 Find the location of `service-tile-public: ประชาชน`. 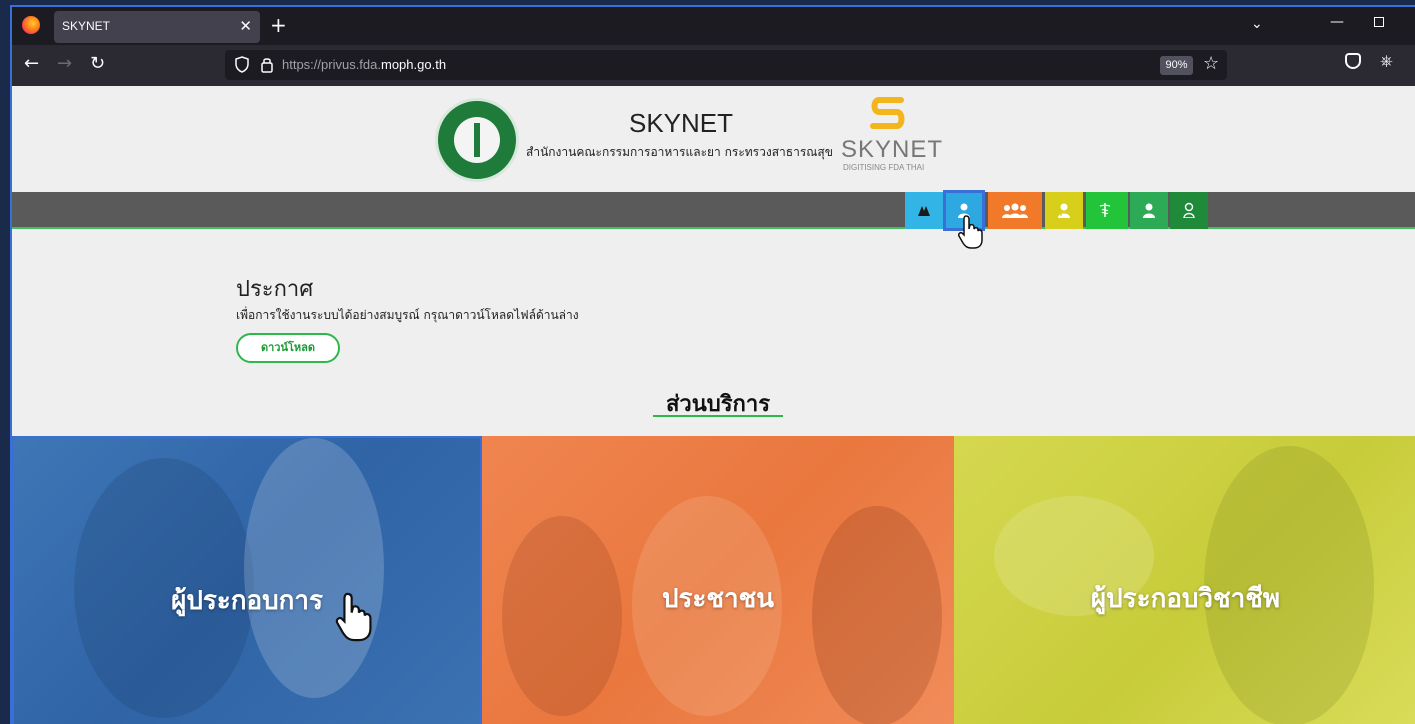

service-tile-public: ประชาชน is located at coordinates (718, 580).